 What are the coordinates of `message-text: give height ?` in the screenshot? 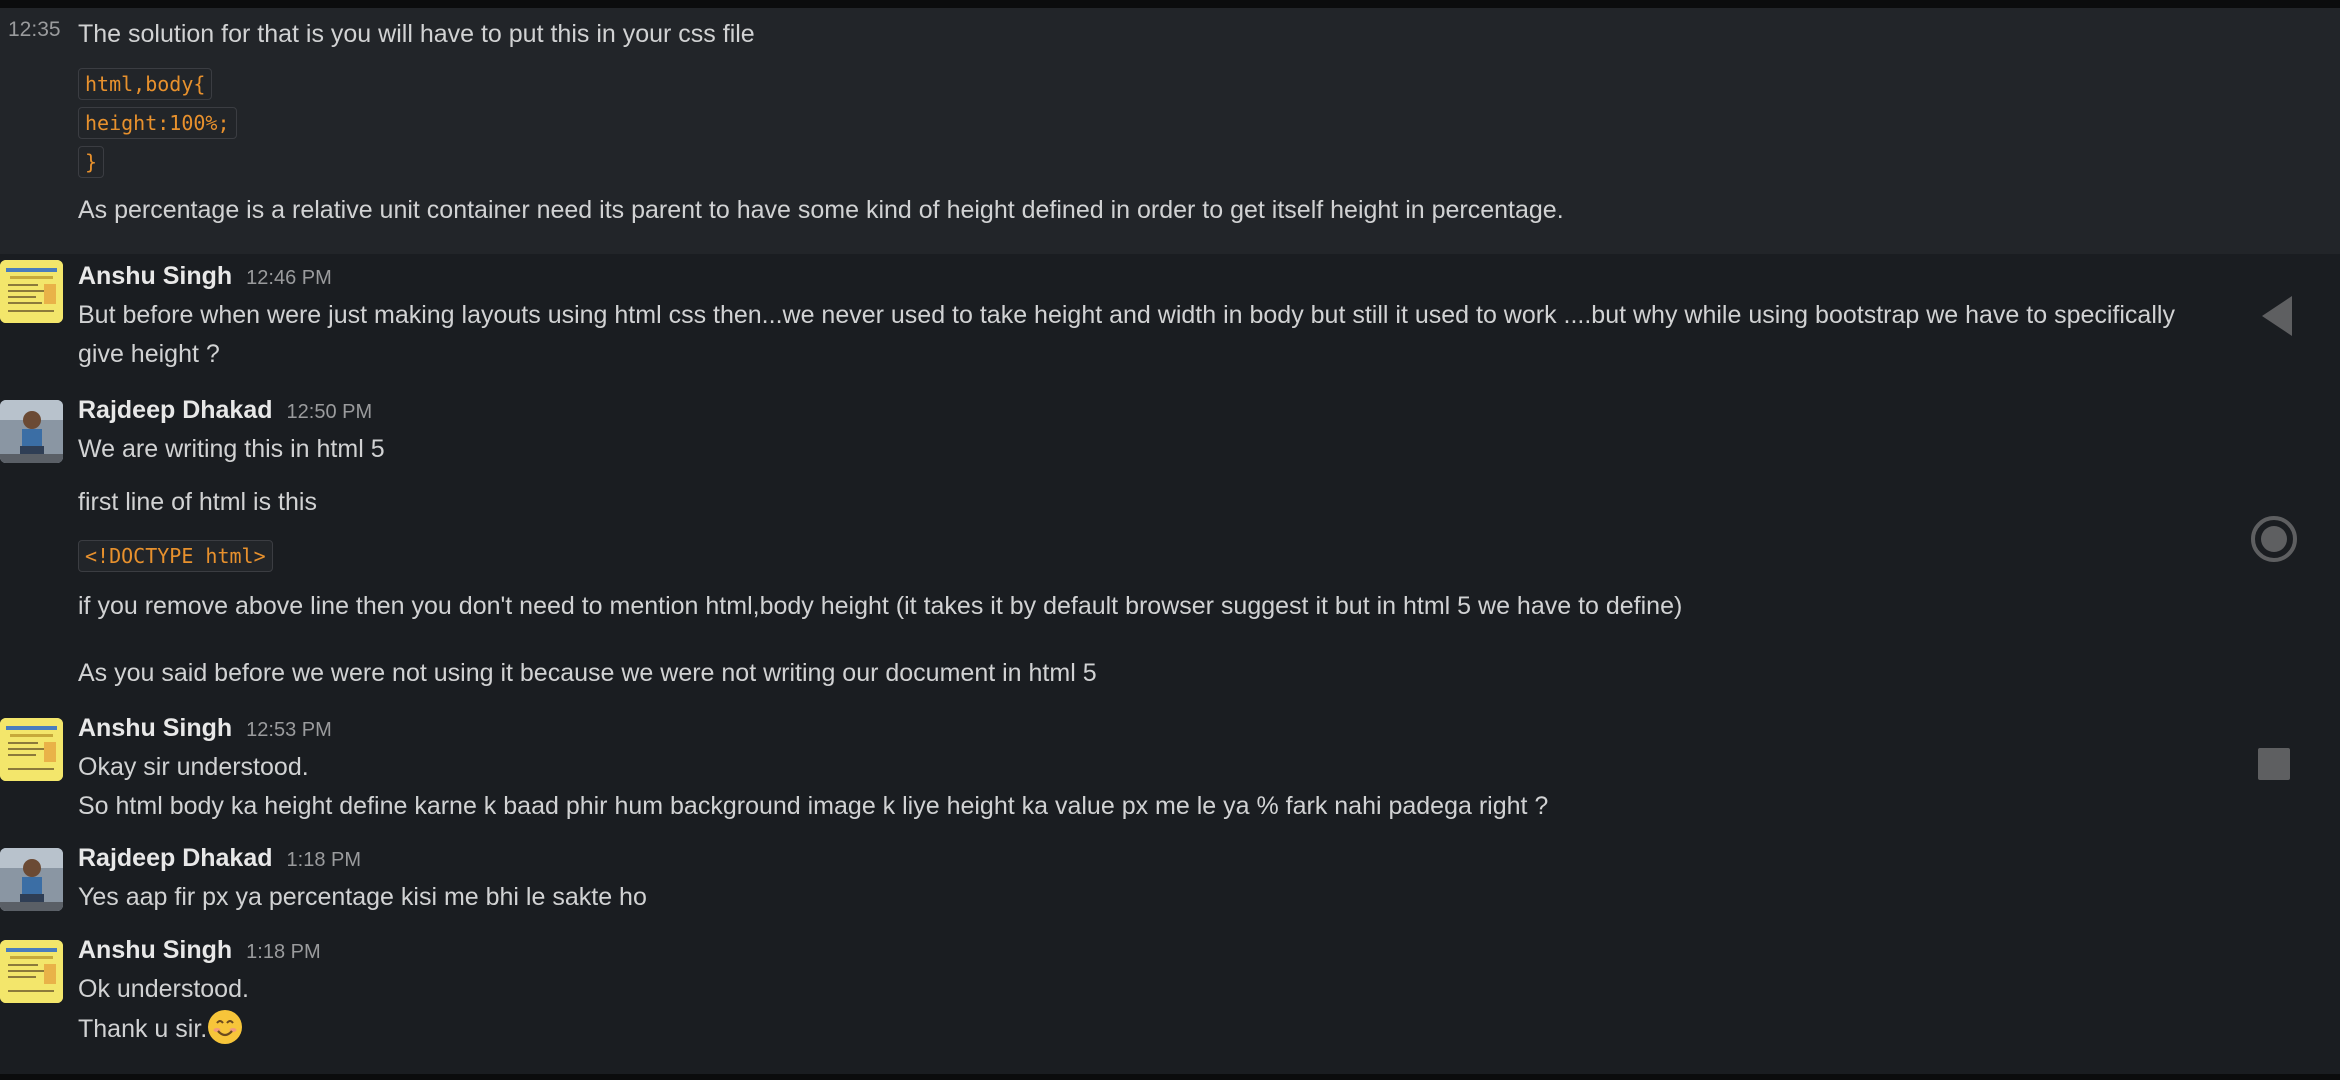 It's located at (149, 354).